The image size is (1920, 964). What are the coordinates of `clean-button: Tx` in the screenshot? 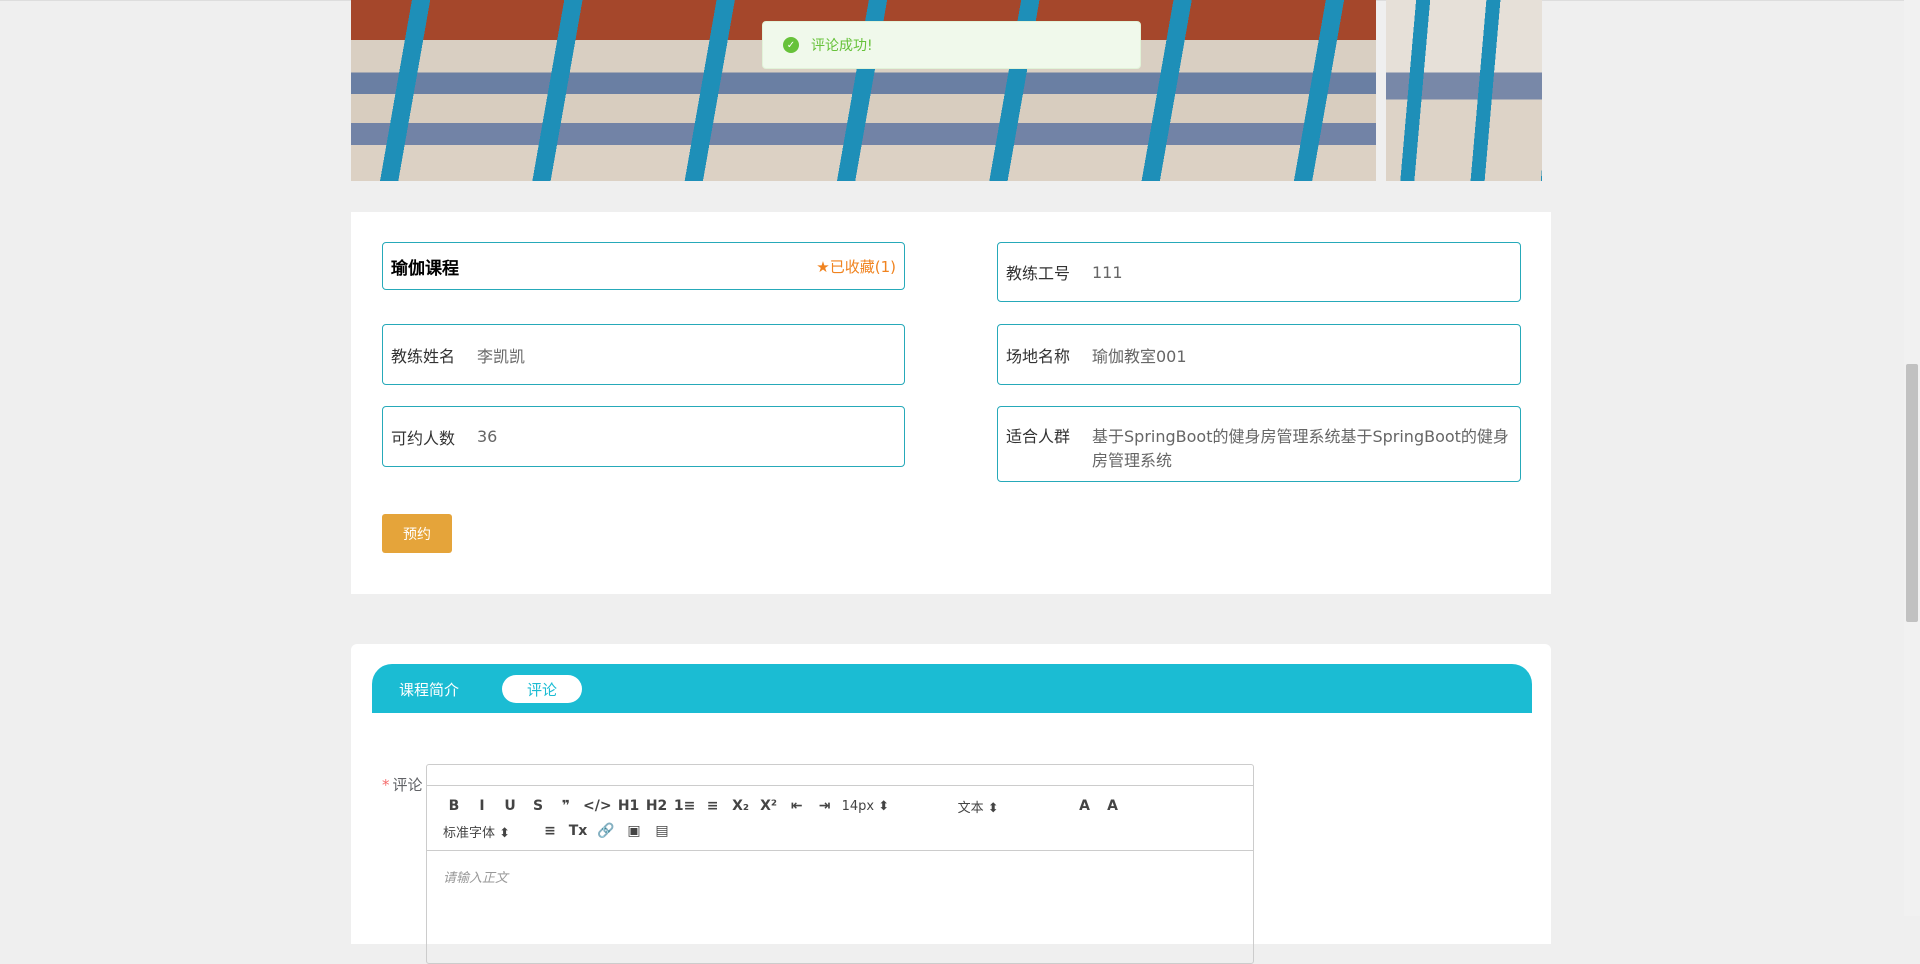 It's located at (578, 831).